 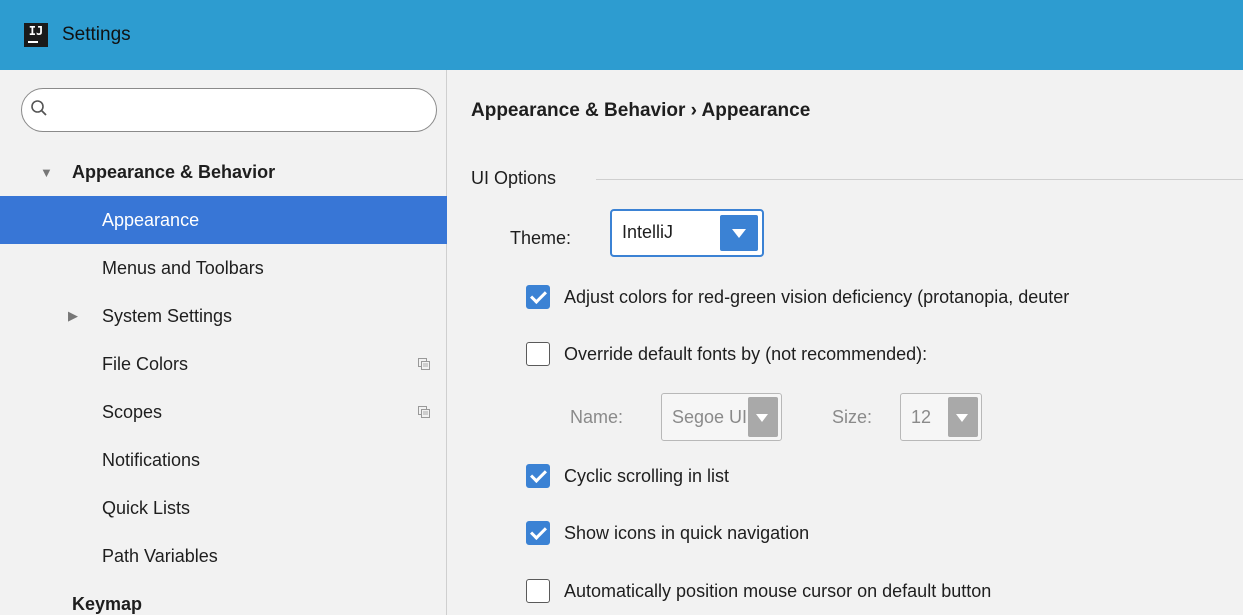 What do you see at coordinates (223, 220) in the screenshot?
I see `tree-item-appearance: Appearance` at bounding box center [223, 220].